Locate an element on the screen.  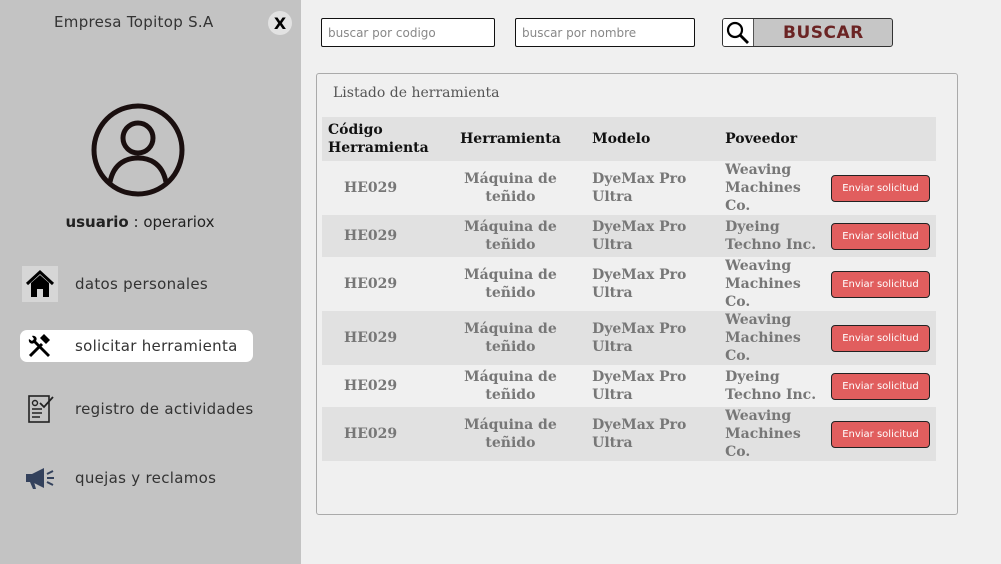
header-code: Código Herramienta is located at coordinates (378, 139).